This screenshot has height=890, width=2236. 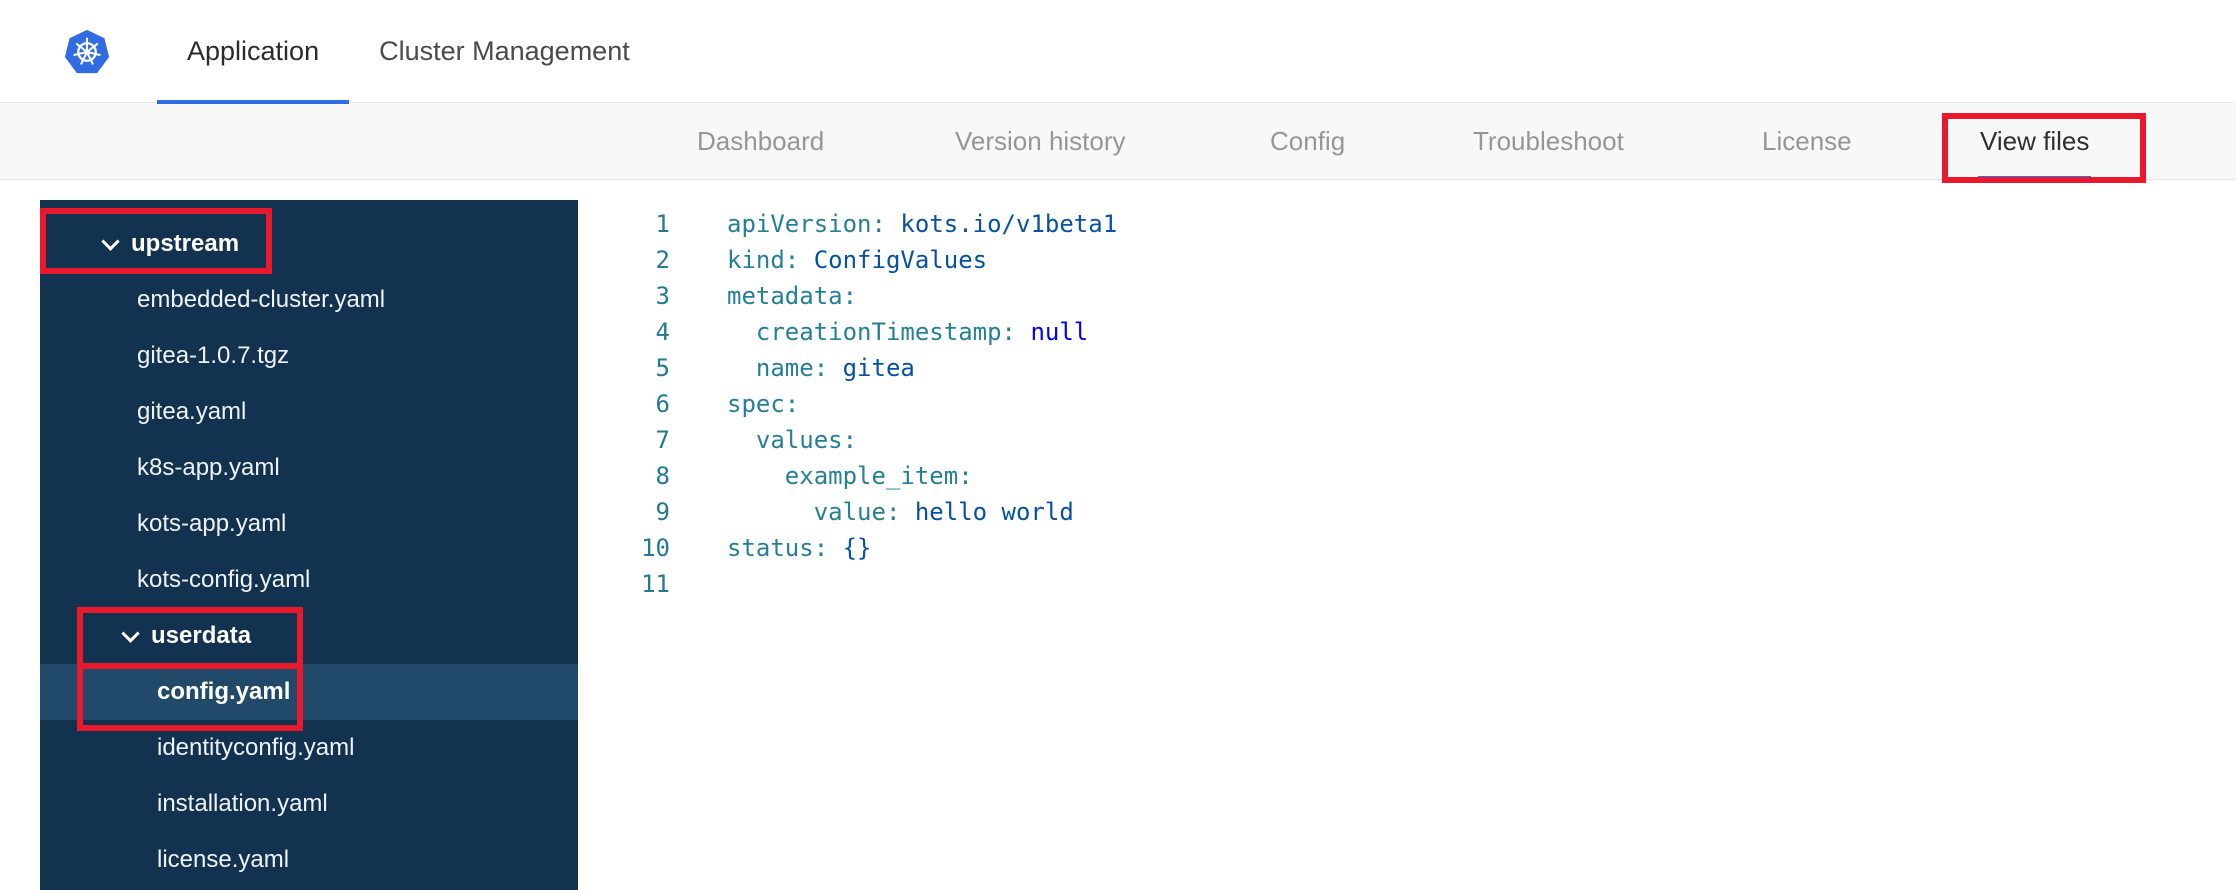 What do you see at coordinates (1407, 296) in the screenshot?
I see `code-line-3: 3 metadata:` at bounding box center [1407, 296].